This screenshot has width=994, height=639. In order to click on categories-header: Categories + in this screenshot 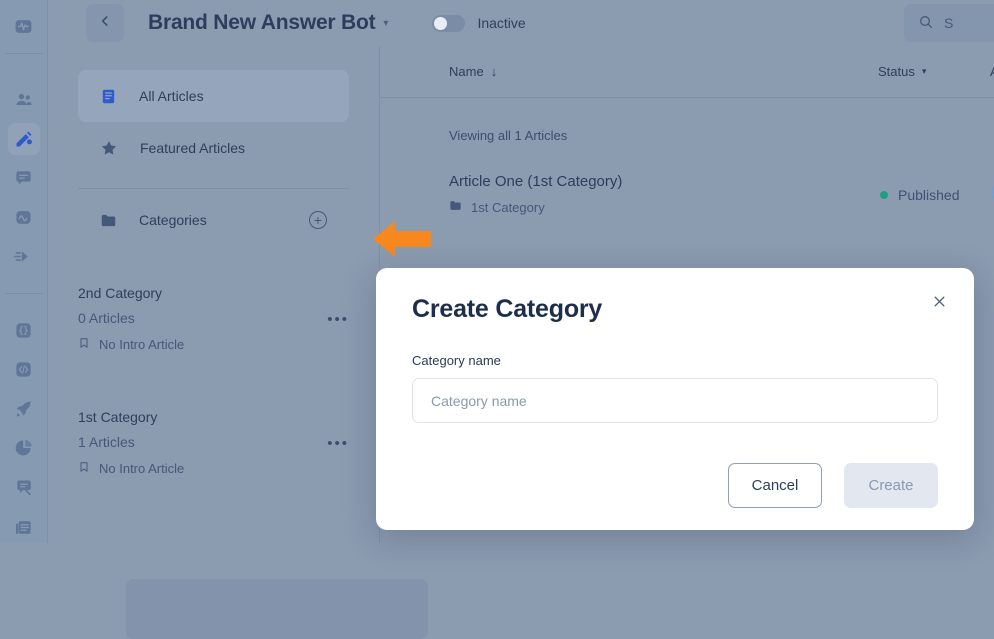, I will do `click(213, 220)`.